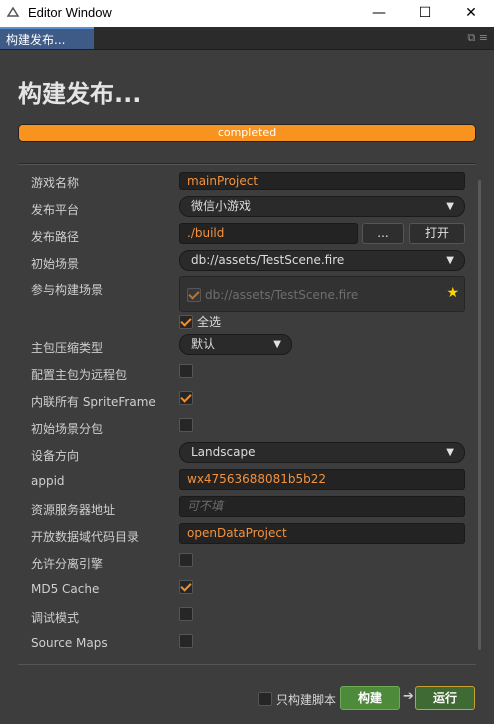 The image size is (494, 724). What do you see at coordinates (79, 375) in the screenshot?
I see `remote-main-label: 配置主包为远程包` at bounding box center [79, 375].